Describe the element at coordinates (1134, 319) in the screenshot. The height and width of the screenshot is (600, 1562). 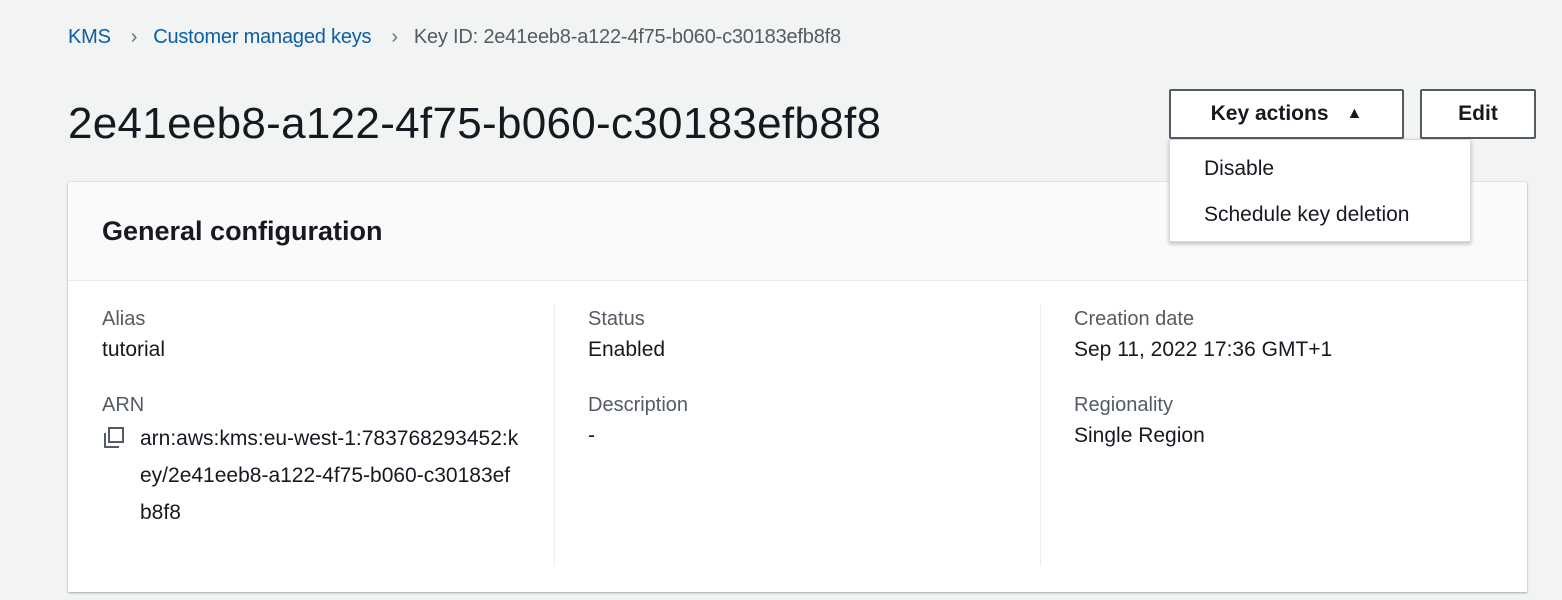
I see `creation-date-label: Creation date` at that location.